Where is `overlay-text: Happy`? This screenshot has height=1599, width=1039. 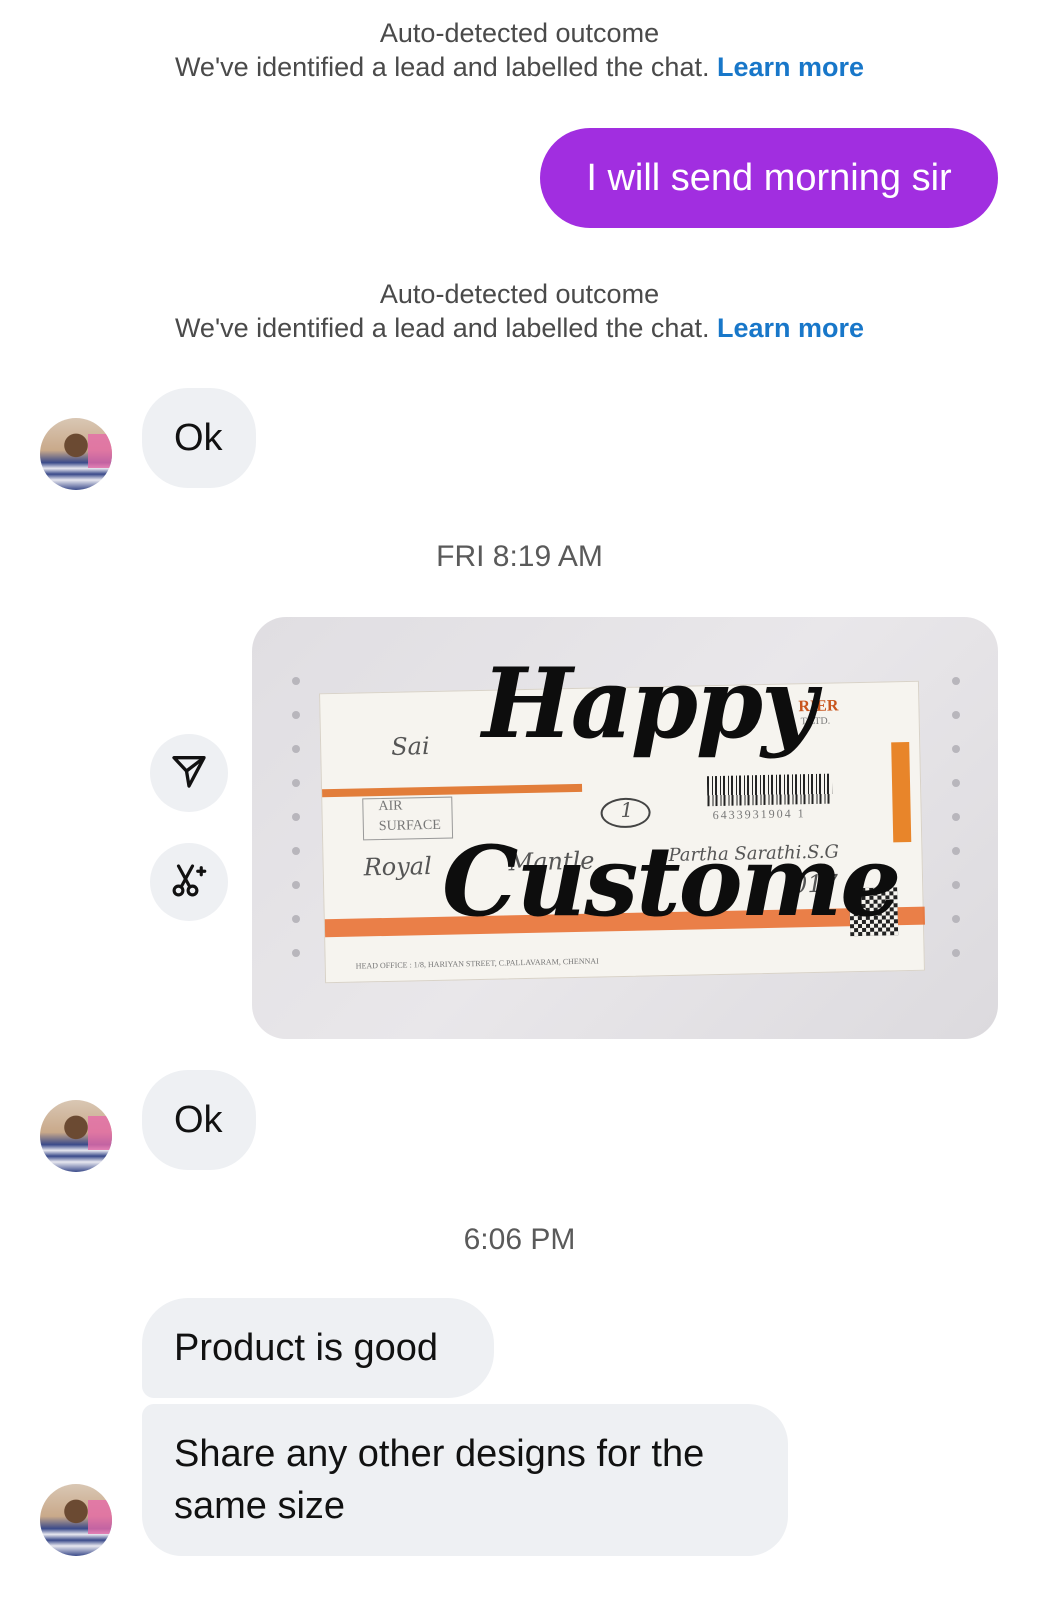 overlay-text: Happy is located at coordinates (649, 703).